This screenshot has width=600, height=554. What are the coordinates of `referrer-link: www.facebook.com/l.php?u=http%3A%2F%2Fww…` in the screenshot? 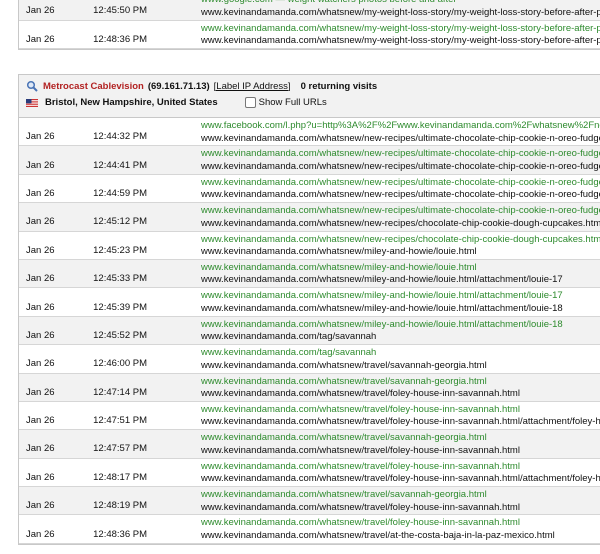 It's located at (400, 126).